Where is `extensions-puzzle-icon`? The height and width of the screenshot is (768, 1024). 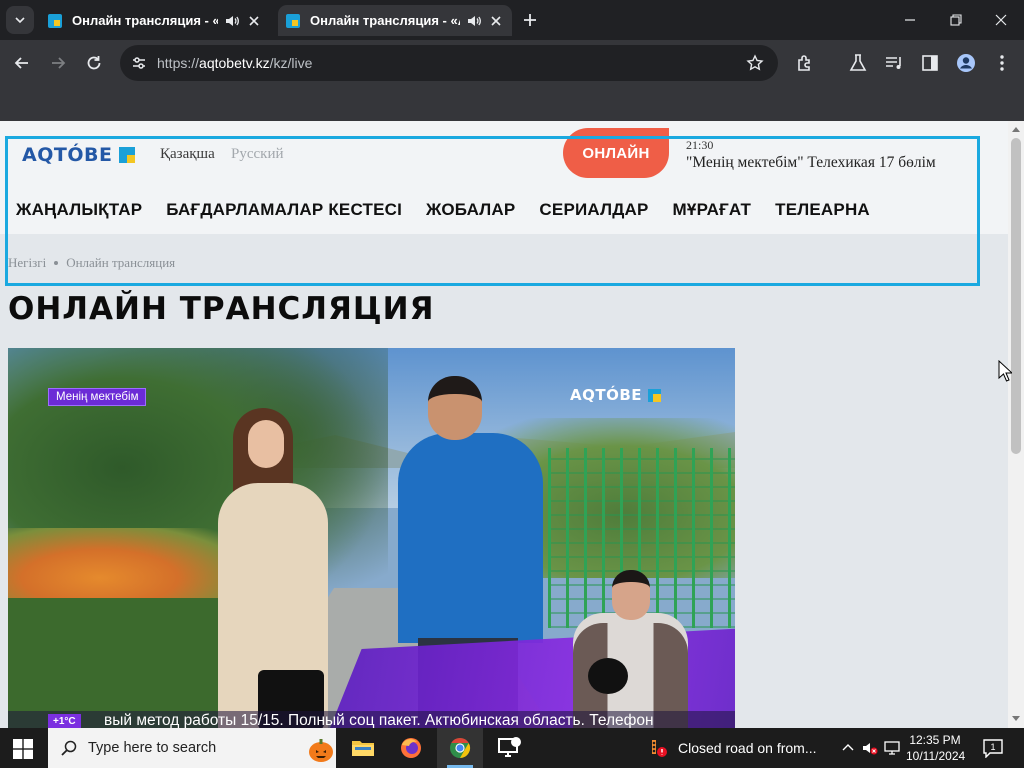
extensions-puzzle-icon is located at coordinates (805, 63).